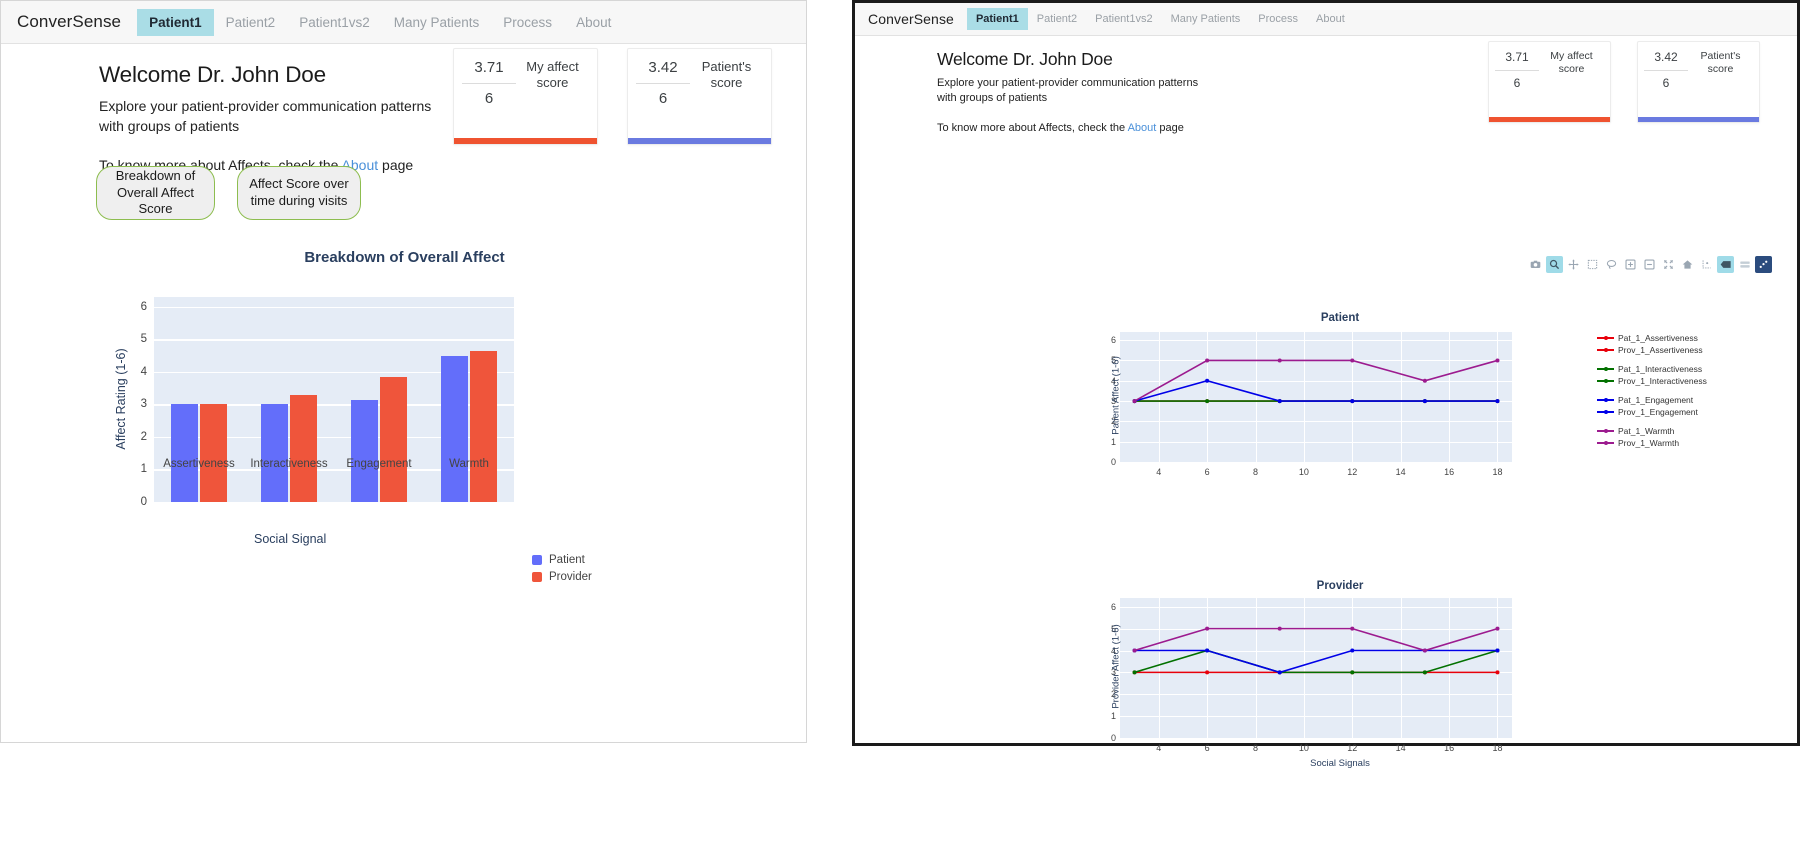  What do you see at coordinates (303, 448) in the screenshot?
I see `bar-provider-interactiveness` at bounding box center [303, 448].